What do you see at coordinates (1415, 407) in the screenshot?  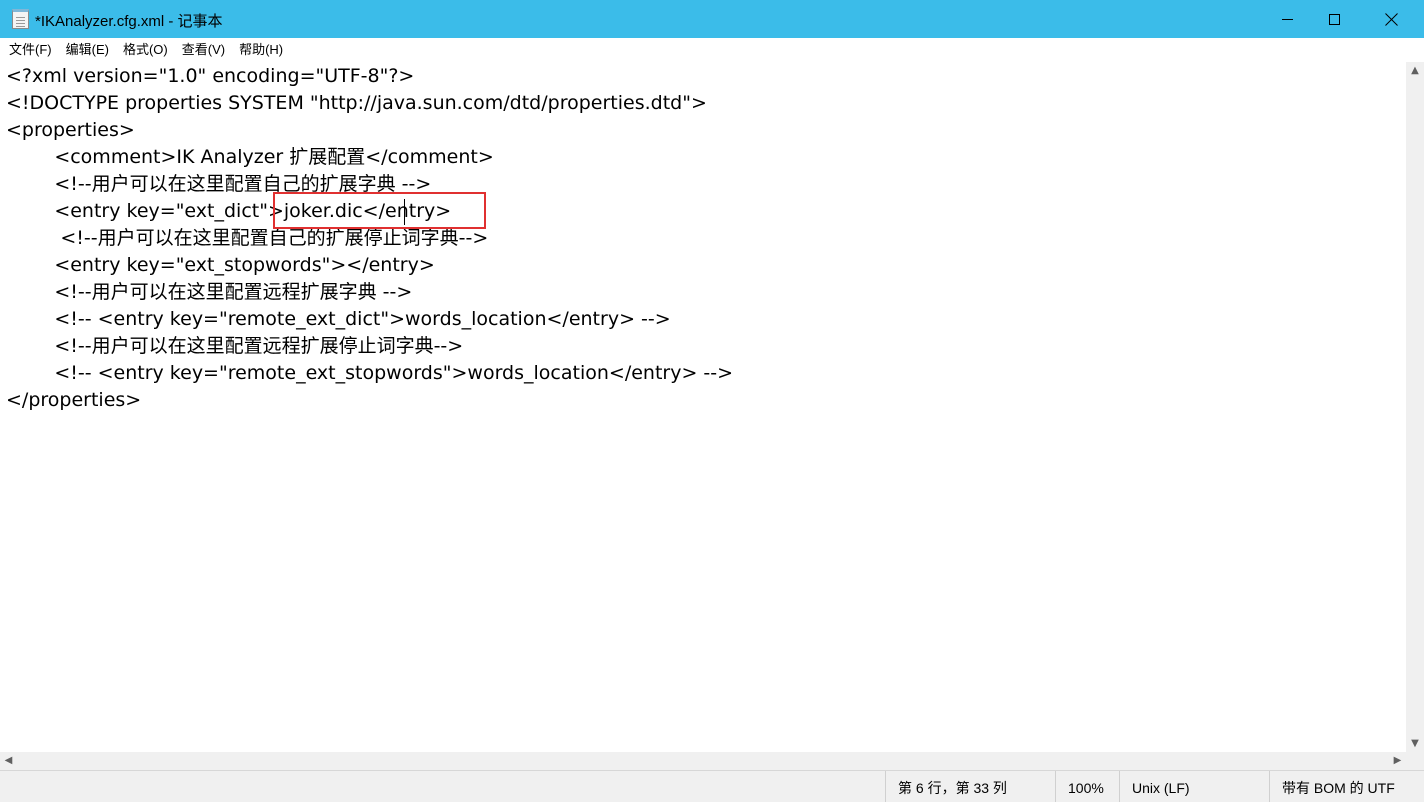 I see `vertical-scrollbar: ▲ ▼` at bounding box center [1415, 407].